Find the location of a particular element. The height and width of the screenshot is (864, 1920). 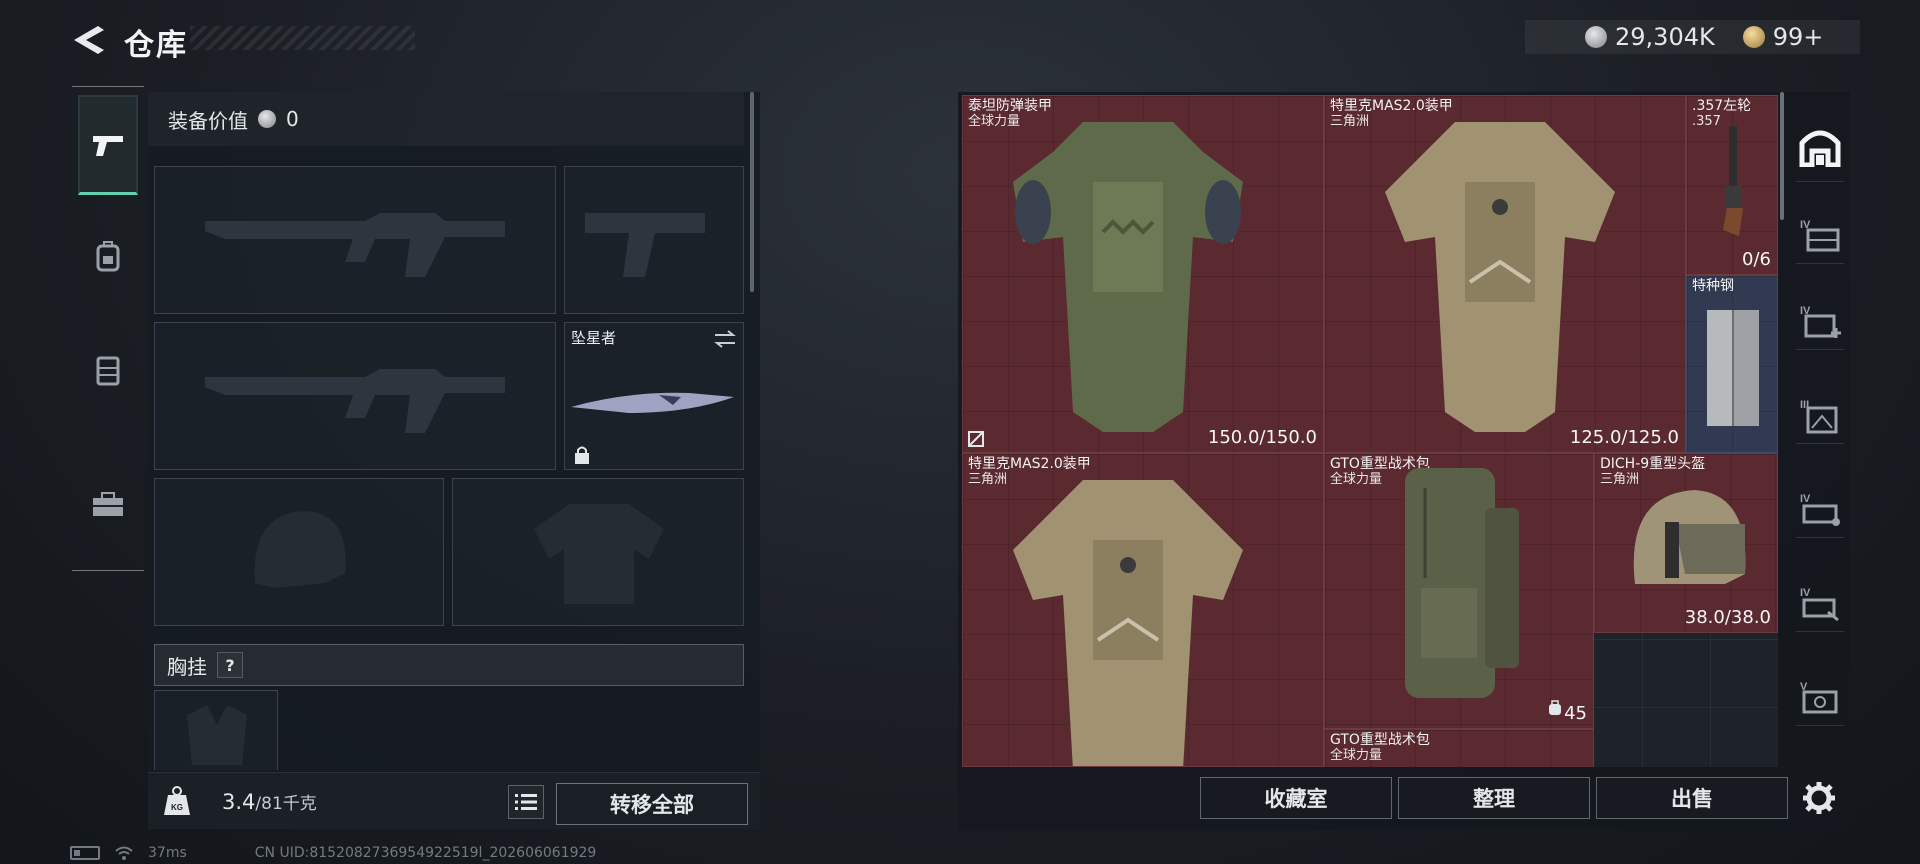

helmet-item-art is located at coordinates (1689, 537).